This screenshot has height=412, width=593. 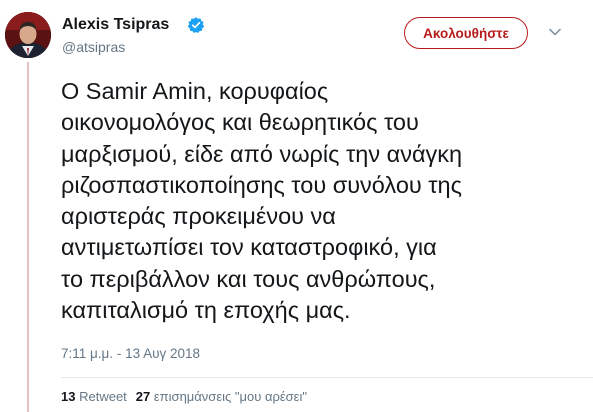 What do you see at coordinates (555, 32) in the screenshot?
I see `chevron-down-icon` at bounding box center [555, 32].